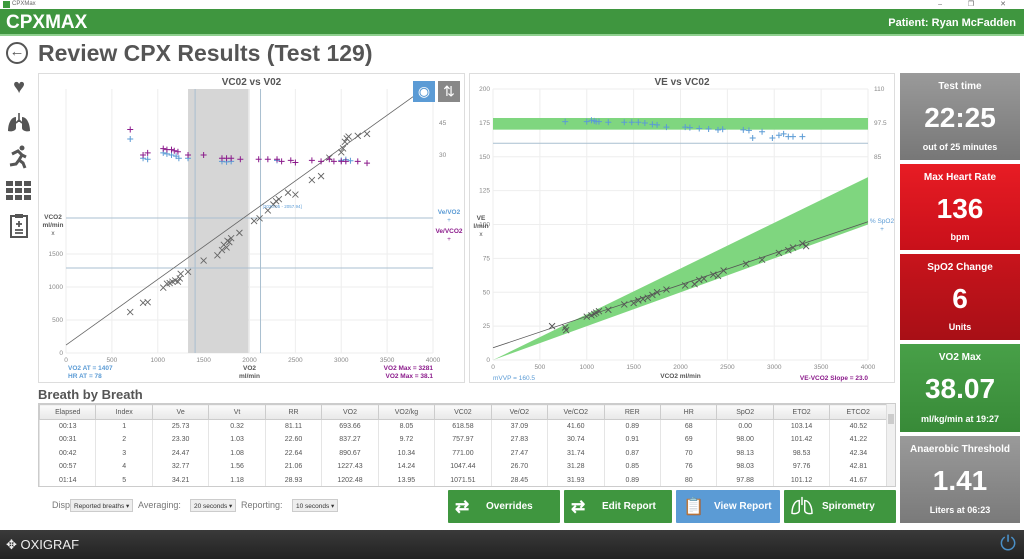 This screenshot has width=1024, height=559. What do you see at coordinates (19, 192) in the screenshot?
I see `grid-icon` at bounding box center [19, 192].